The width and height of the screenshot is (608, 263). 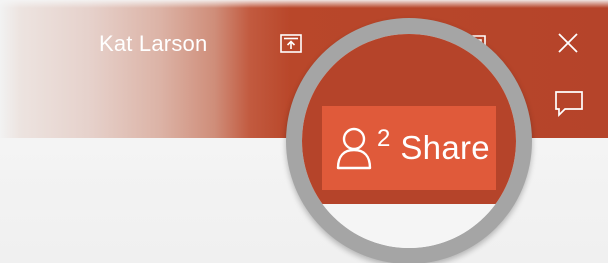 What do you see at coordinates (445, 147) in the screenshot?
I see `share-label: Share` at bounding box center [445, 147].